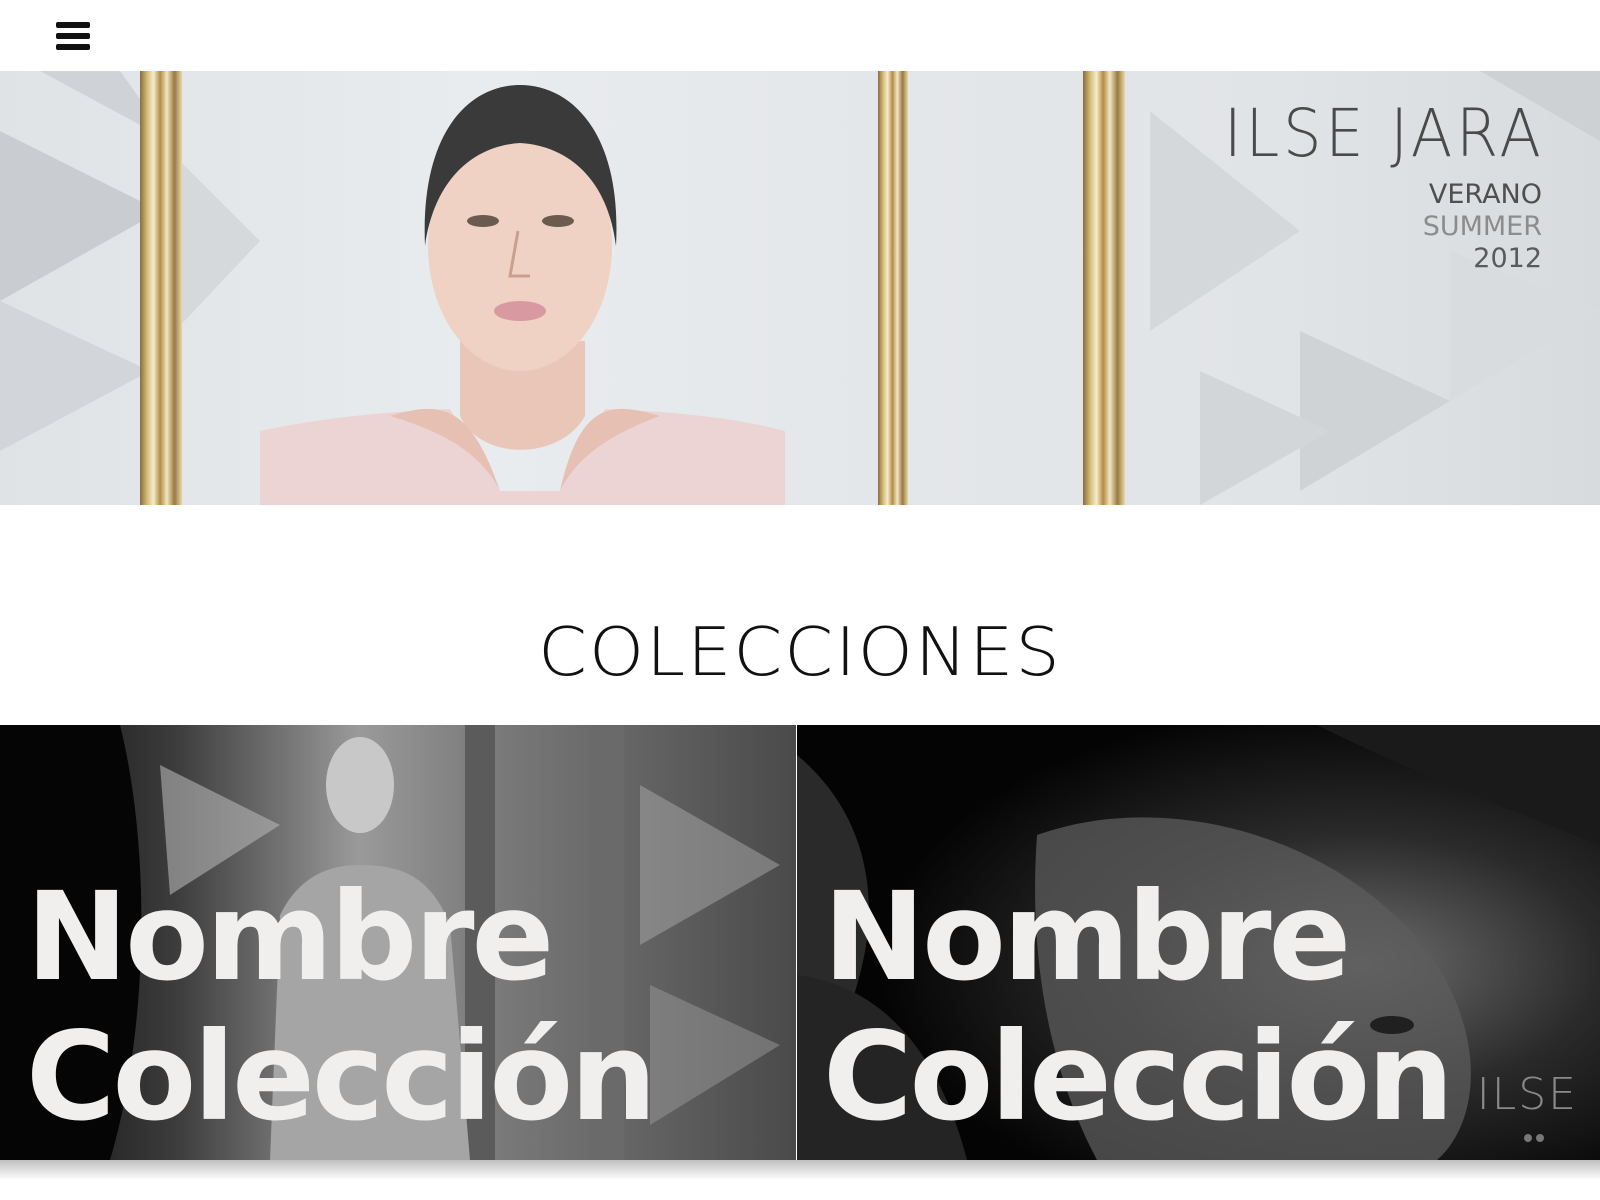 The width and height of the screenshot is (1600, 1200). I want to click on brand-logo-text: ILSE JARA, so click(1384, 133).